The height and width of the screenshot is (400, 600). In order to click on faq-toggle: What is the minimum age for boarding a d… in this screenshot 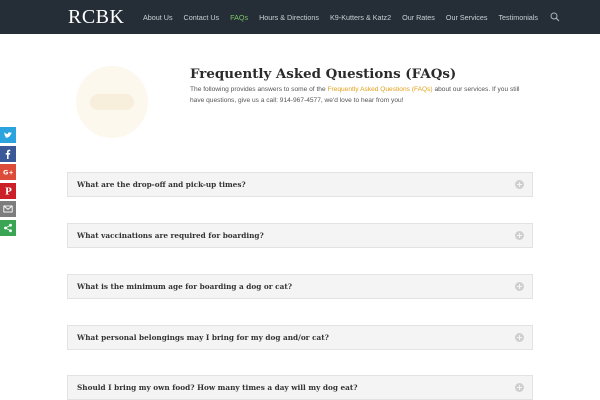, I will do `click(300, 286)`.